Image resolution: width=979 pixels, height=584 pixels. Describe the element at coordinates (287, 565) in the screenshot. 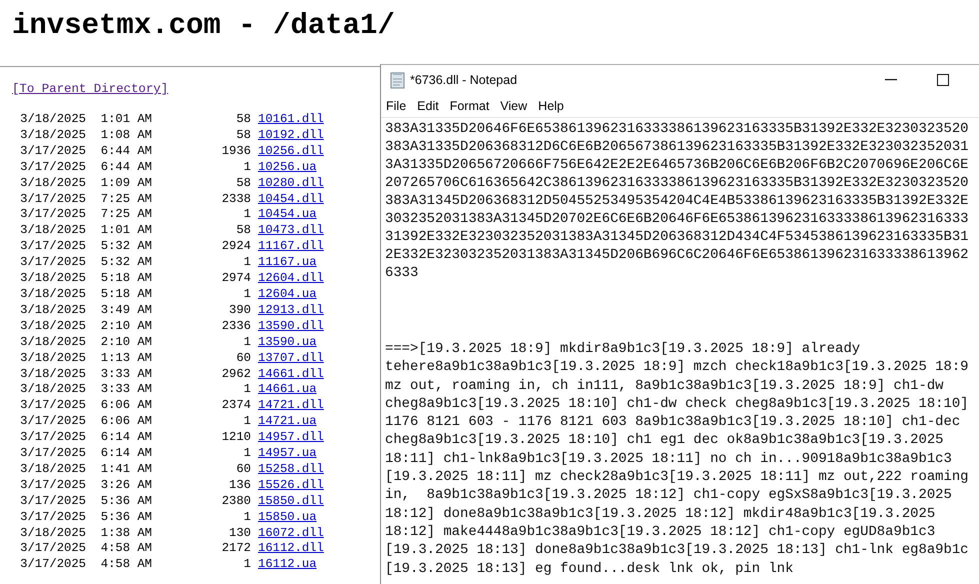

I see `file-link: 16112.ua` at that location.